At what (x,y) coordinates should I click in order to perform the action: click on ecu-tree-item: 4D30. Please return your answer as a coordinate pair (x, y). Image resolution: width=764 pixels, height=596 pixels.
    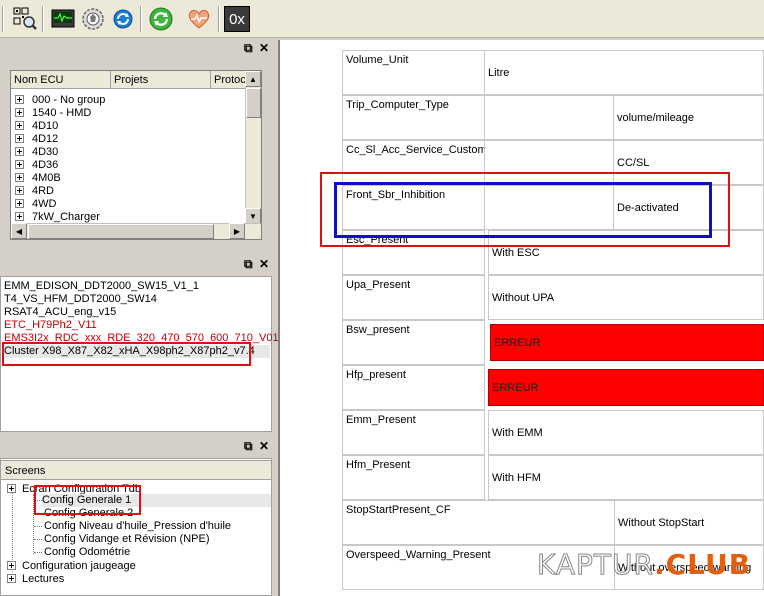
    Looking at the image, I should click on (36, 151).